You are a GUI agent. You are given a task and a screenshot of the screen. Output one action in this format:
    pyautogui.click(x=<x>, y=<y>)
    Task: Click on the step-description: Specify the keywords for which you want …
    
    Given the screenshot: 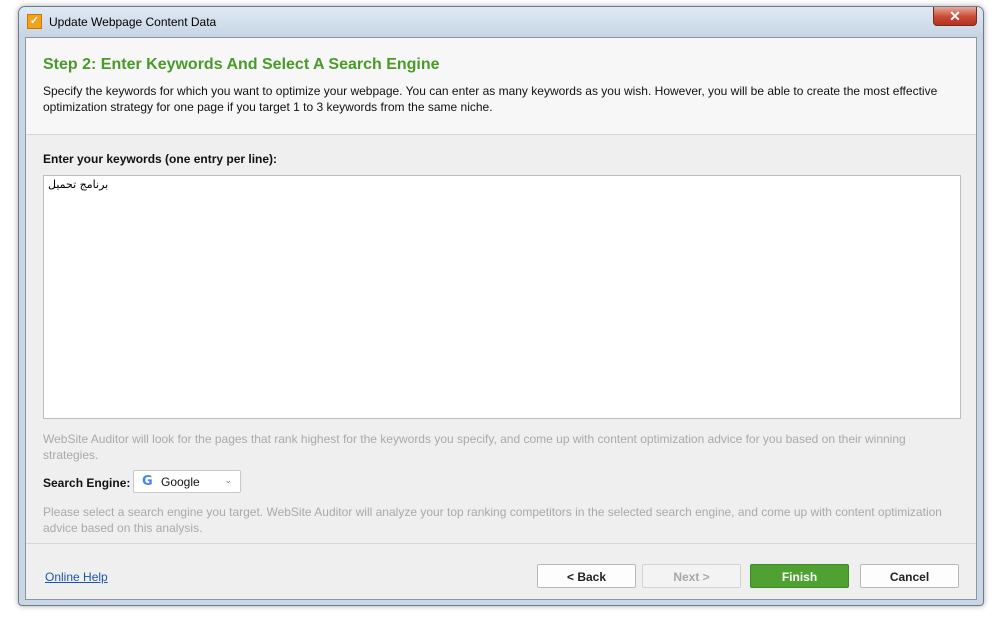 What is the action you would take?
    pyautogui.click(x=490, y=99)
    